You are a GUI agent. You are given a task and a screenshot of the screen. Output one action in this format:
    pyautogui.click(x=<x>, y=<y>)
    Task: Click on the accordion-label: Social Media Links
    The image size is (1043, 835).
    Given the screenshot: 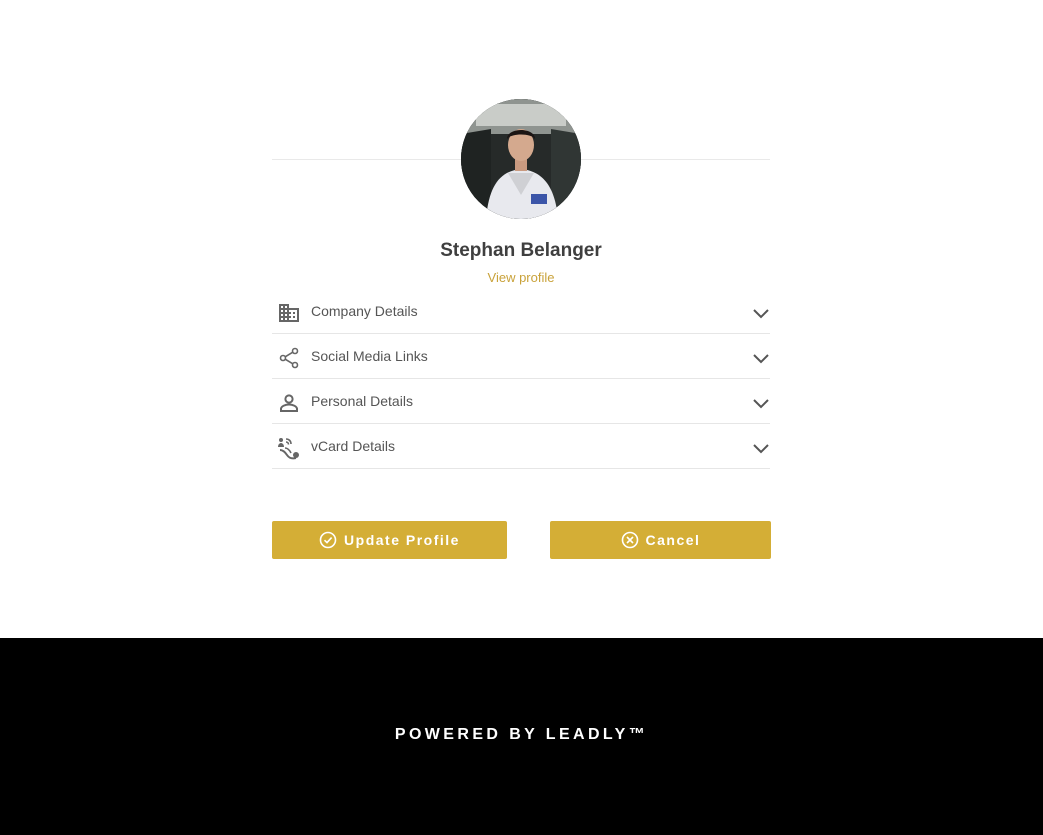 What is the action you would take?
    pyautogui.click(x=369, y=356)
    